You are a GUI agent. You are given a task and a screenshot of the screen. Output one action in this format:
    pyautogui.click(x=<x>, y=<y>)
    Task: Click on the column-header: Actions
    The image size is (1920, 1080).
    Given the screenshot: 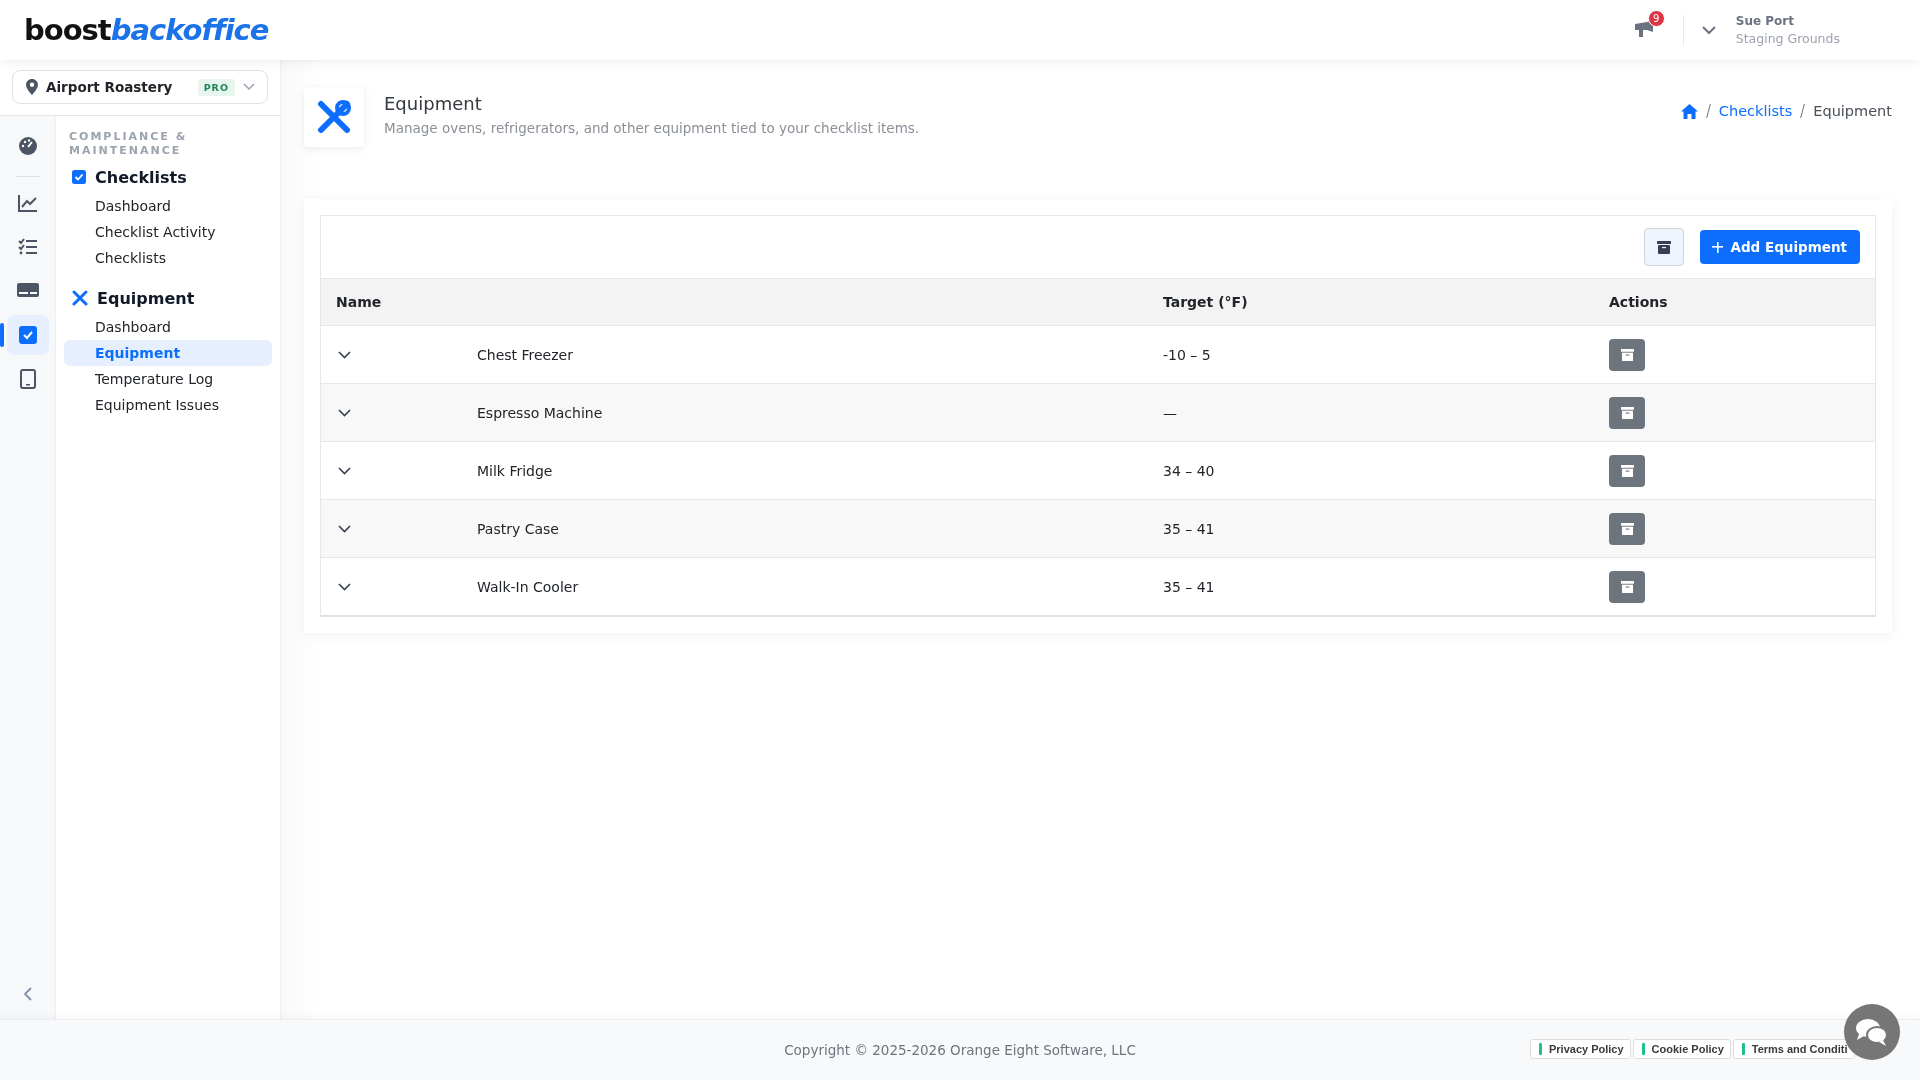 What is the action you would take?
    pyautogui.click(x=1639, y=302)
    